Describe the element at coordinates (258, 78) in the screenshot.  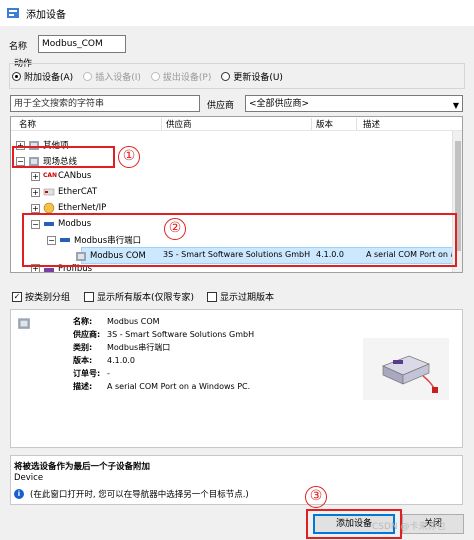
I see `radio-update-label: 更新设备(U)` at that location.